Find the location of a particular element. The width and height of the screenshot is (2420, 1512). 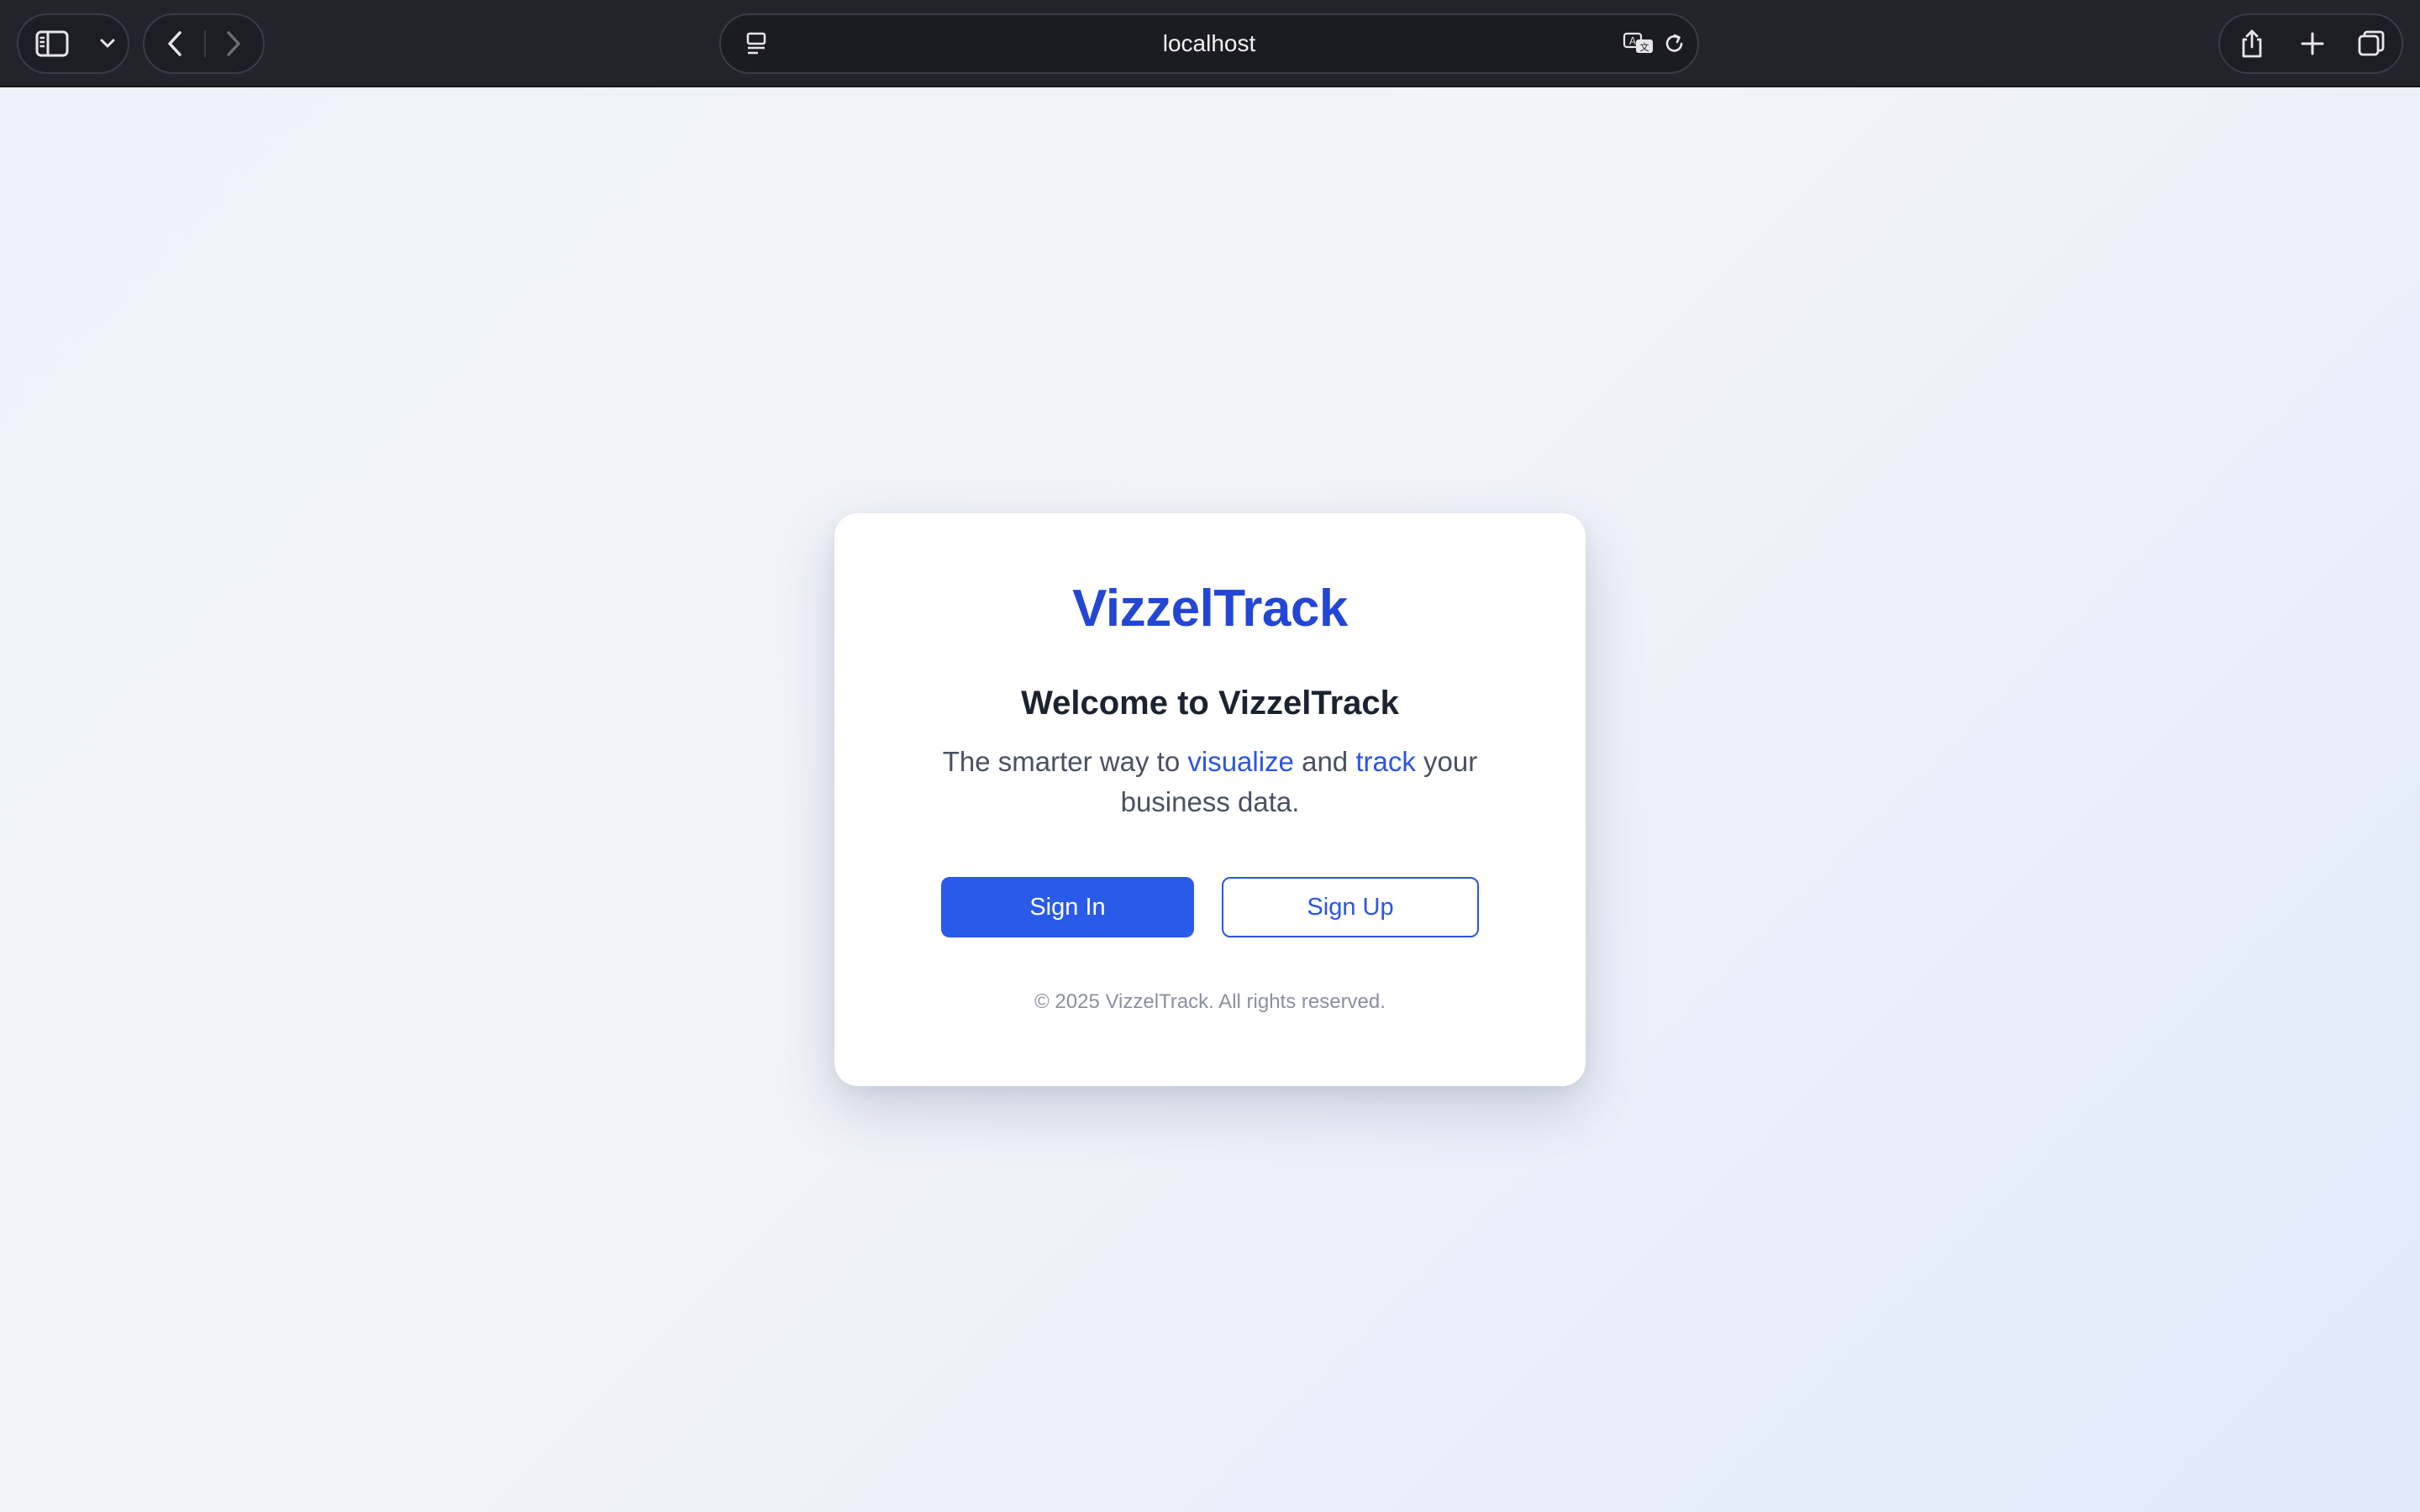

share-button is located at coordinates (2252, 43).